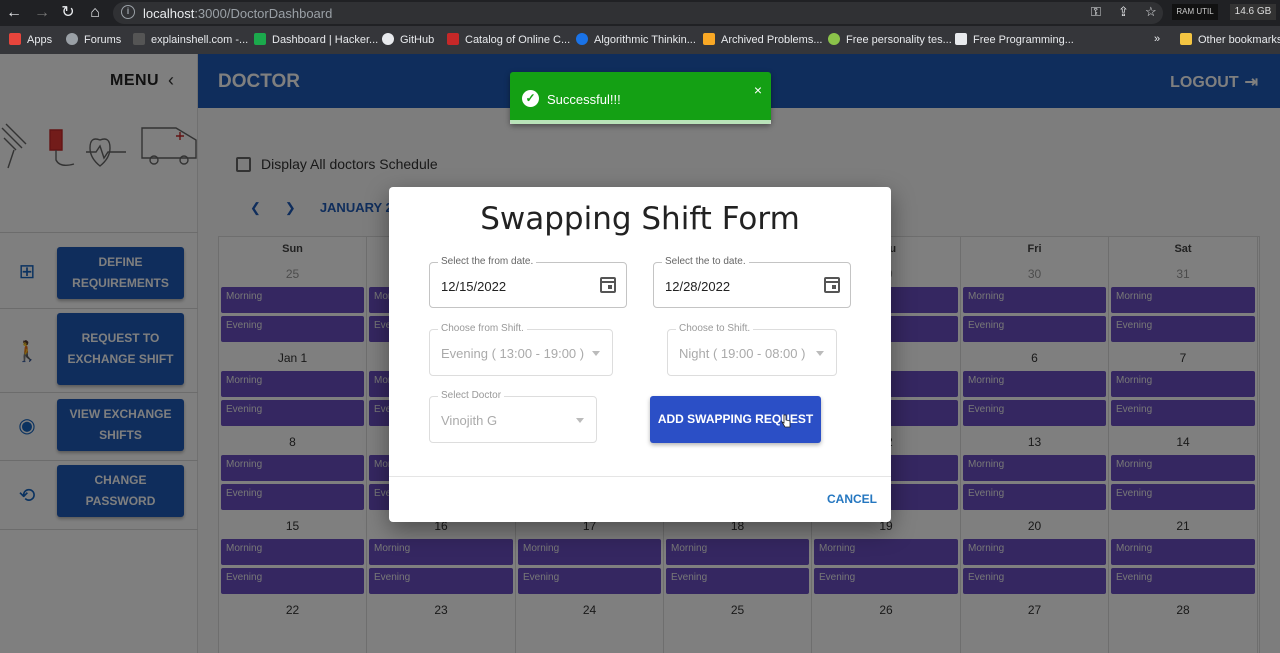  Describe the element at coordinates (408, 39) in the screenshot. I see `bookmark-github: GitHub` at that location.